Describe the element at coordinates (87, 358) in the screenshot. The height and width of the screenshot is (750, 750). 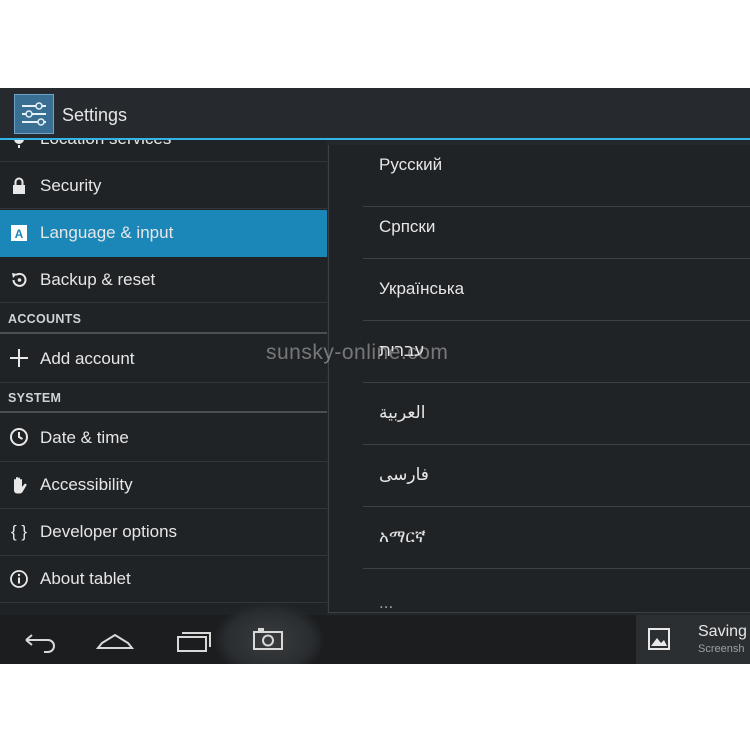
I see `settings-item-label: Add account` at that location.